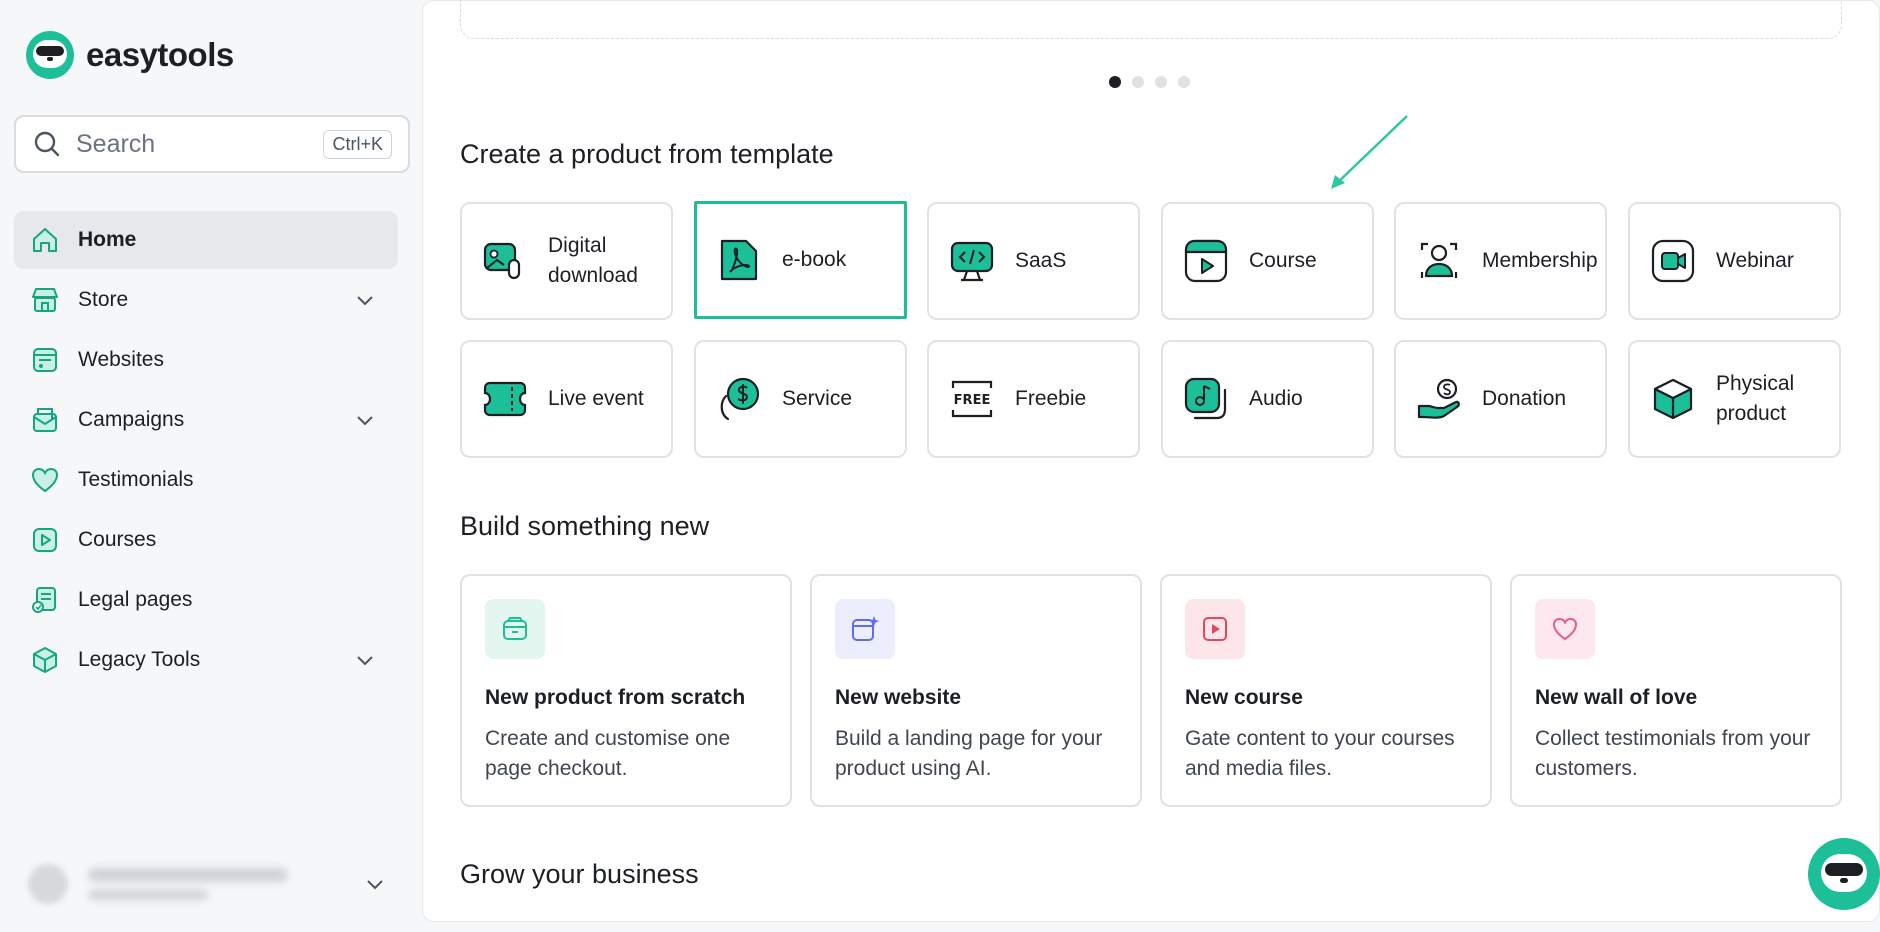 The width and height of the screenshot is (1880, 932). Describe the element at coordinates (502, 261) in the screenshot. I see `digital-download-icon` at that location.